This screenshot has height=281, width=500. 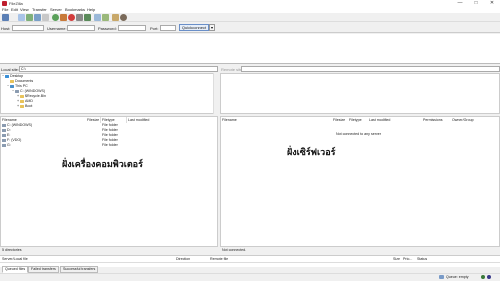 What do you see at coordinates (10, 69) in the screenshot?
I see `local-site-label: Local site:` at bounding box center [10, 69].